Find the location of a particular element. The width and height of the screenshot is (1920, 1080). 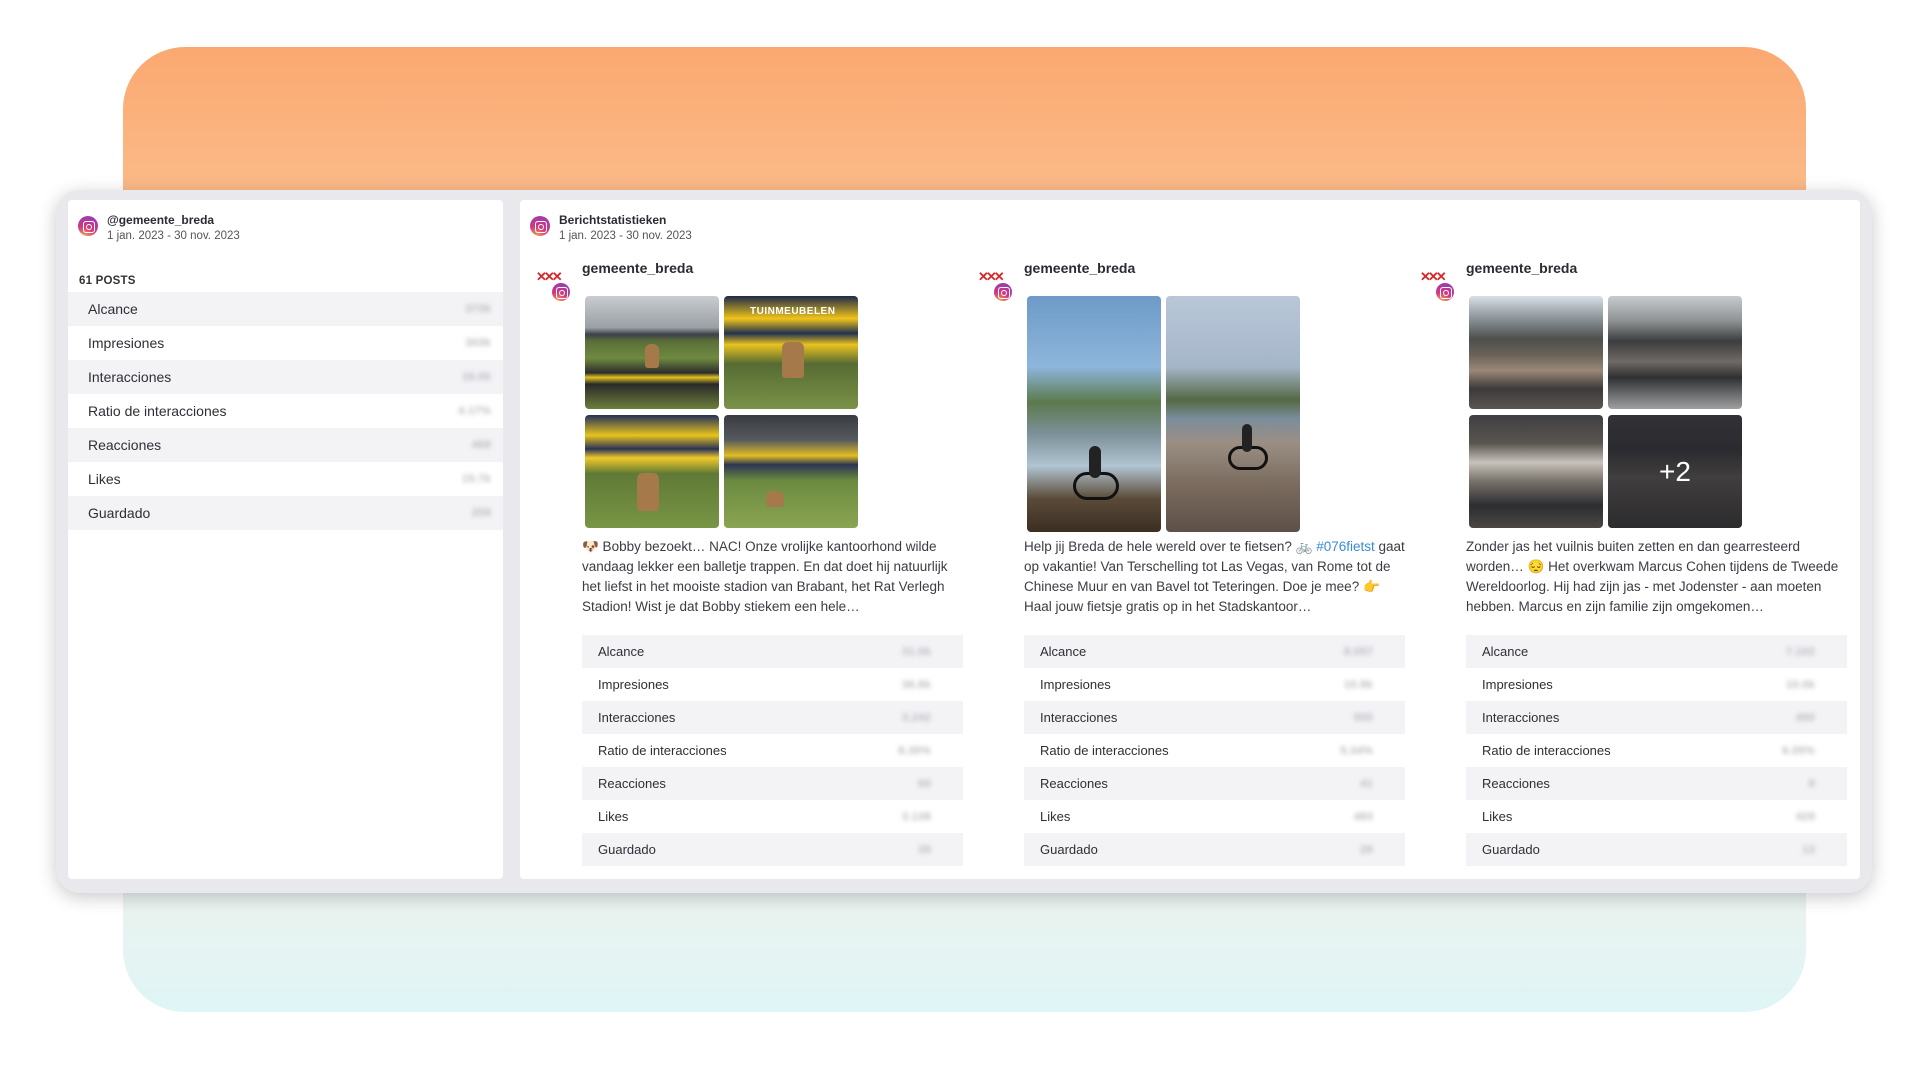

stat-row-impresiones: Impresiones 303k is located at coordinates (285, 343).